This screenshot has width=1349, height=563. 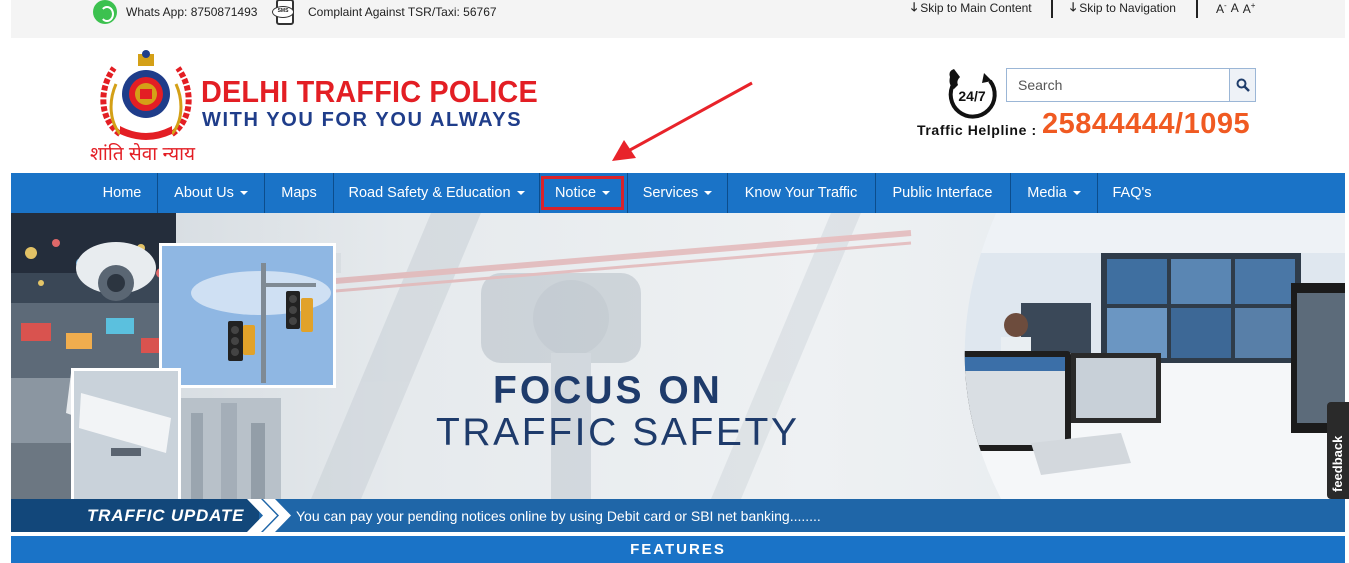 I want to click on ticker-label: TRAFFIC UPDATE, so click(x=135, y=515).